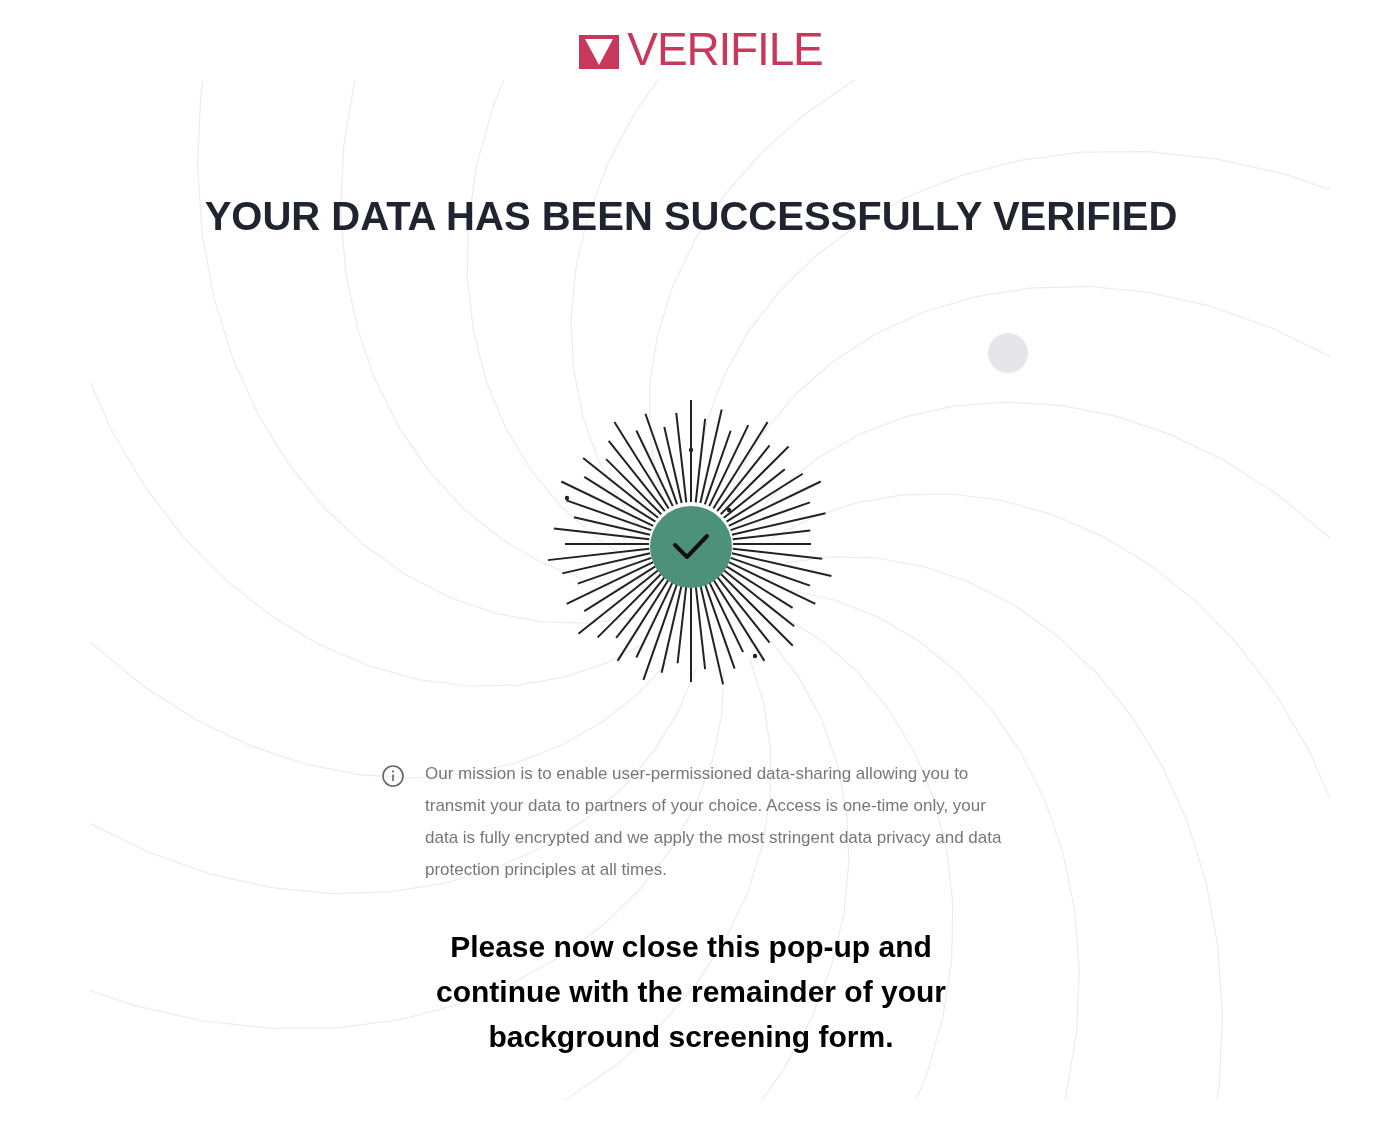  Describe the element at coordinates (690, 992) in the screenshot. I see `instruction-text: Please now close this pop-up and continue with the remainder of your background screening form.` at that location.